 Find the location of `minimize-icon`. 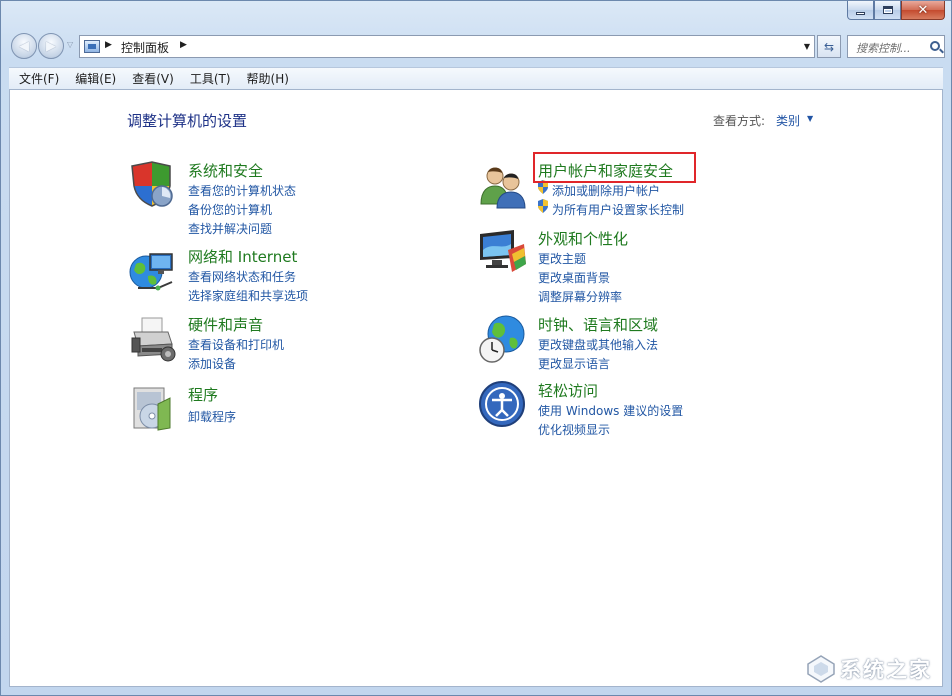

minimize-icon is located at coordinates (860, 13).